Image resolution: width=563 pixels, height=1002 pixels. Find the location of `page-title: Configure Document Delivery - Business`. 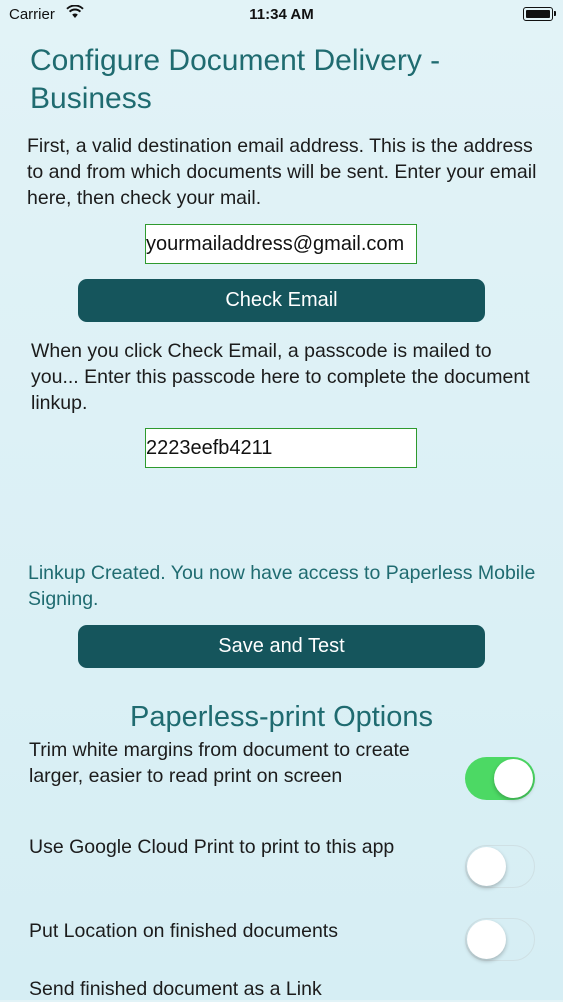

page-title: Configure Document Delivery - Business is located at coordinates (235, 79).